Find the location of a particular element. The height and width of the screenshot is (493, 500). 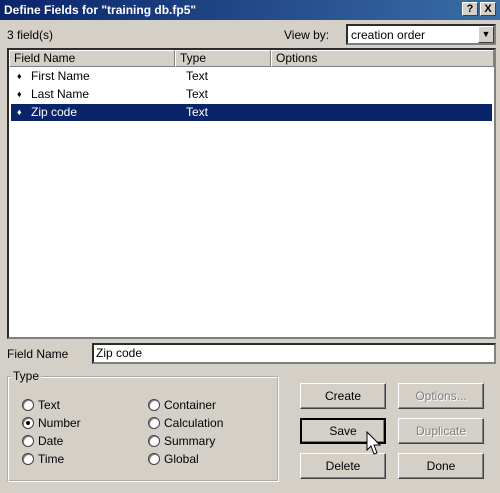

column-header-field-name: Field Name is located at coordinates (92, 58).